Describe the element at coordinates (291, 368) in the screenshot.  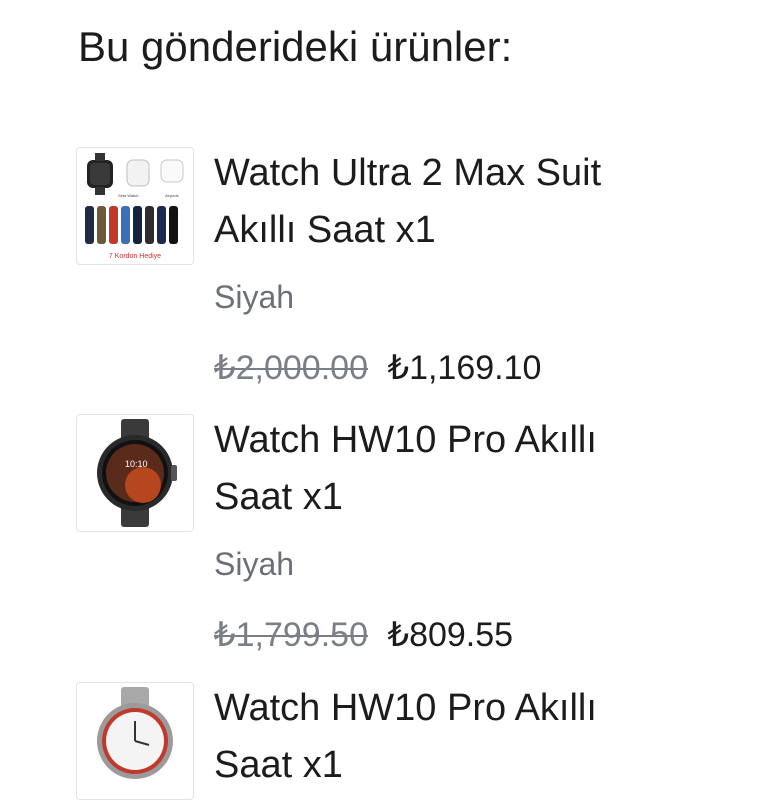
I see `old-price: ₺2,000.00` at that location.